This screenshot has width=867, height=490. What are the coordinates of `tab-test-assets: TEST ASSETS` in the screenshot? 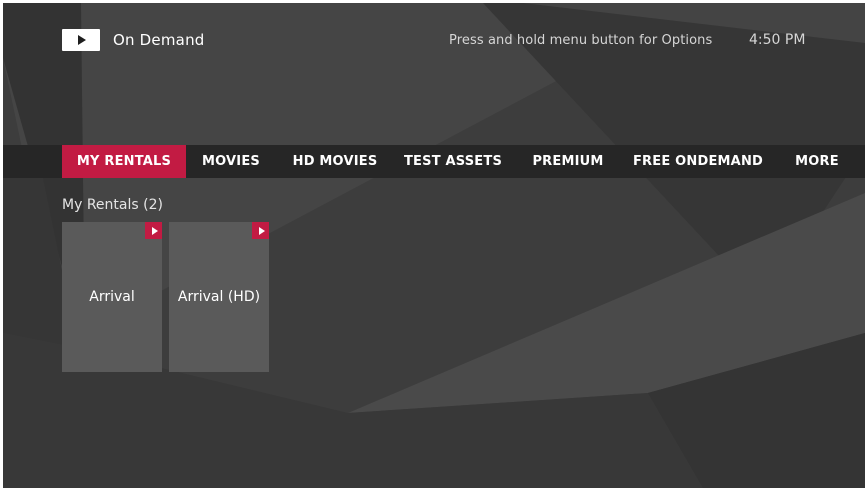 It's located at (453, 161).